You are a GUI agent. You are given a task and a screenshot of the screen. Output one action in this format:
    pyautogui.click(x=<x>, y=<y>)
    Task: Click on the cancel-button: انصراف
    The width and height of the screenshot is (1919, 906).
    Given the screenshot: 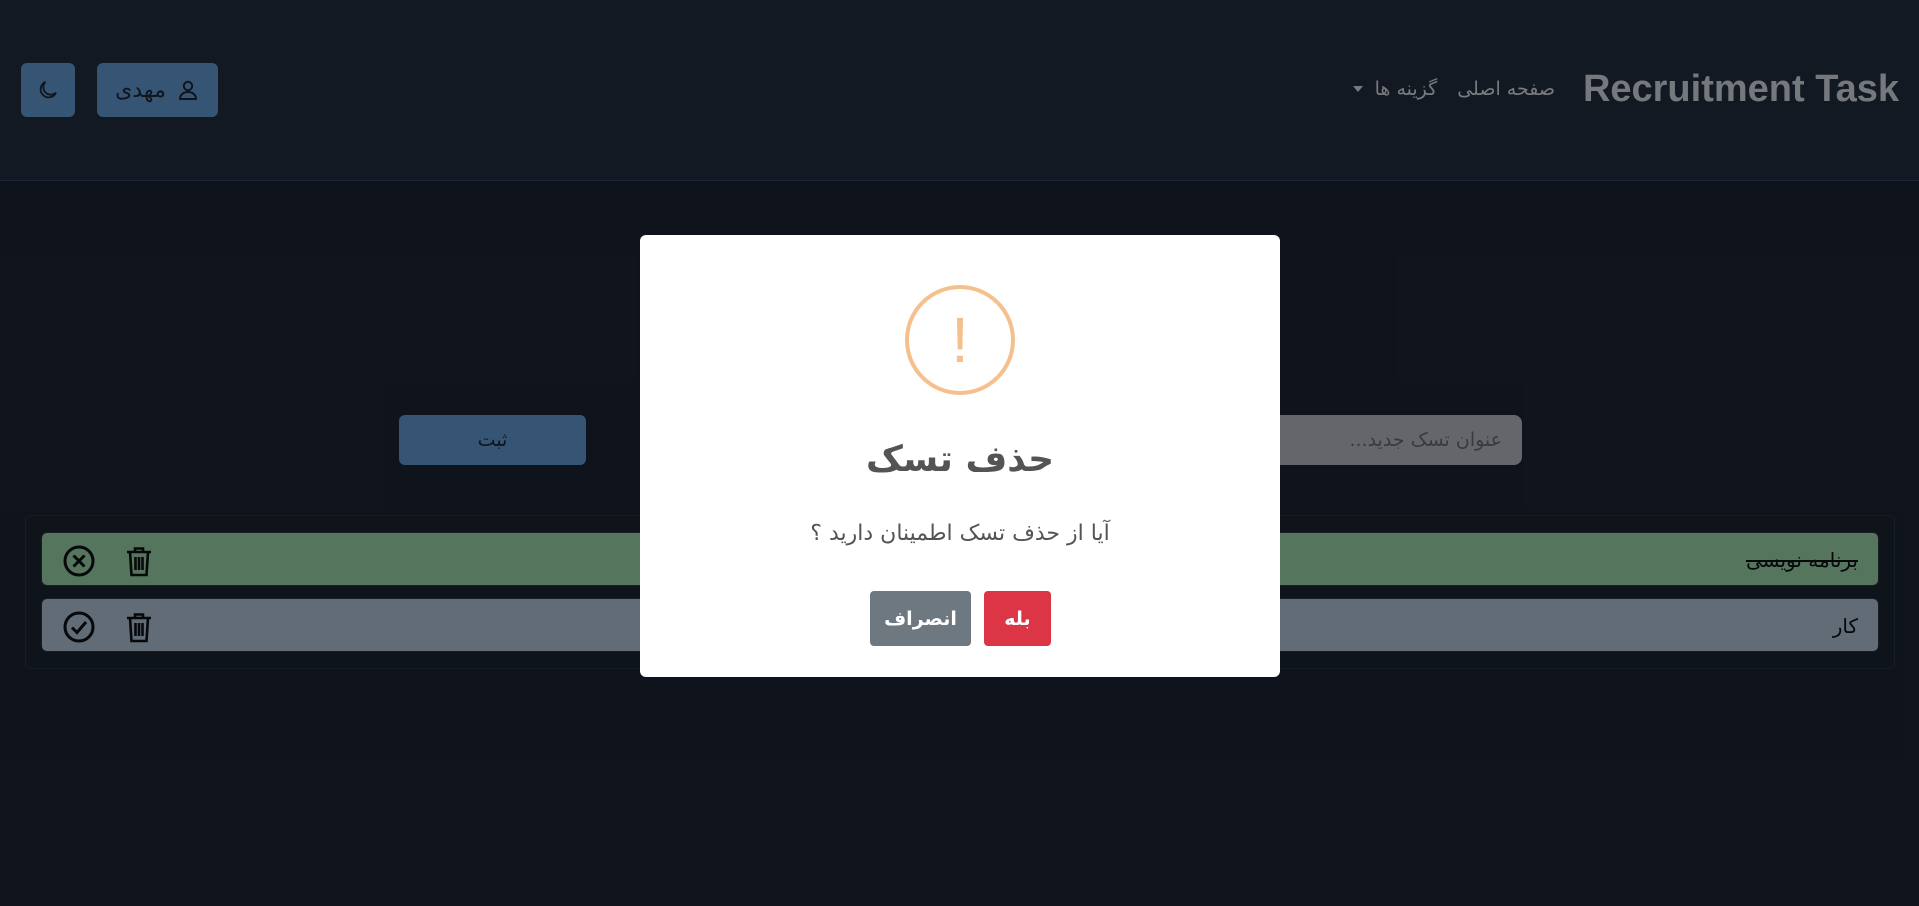 What is the action you would take?
    pyautogui.click(x=920, y=618)
    